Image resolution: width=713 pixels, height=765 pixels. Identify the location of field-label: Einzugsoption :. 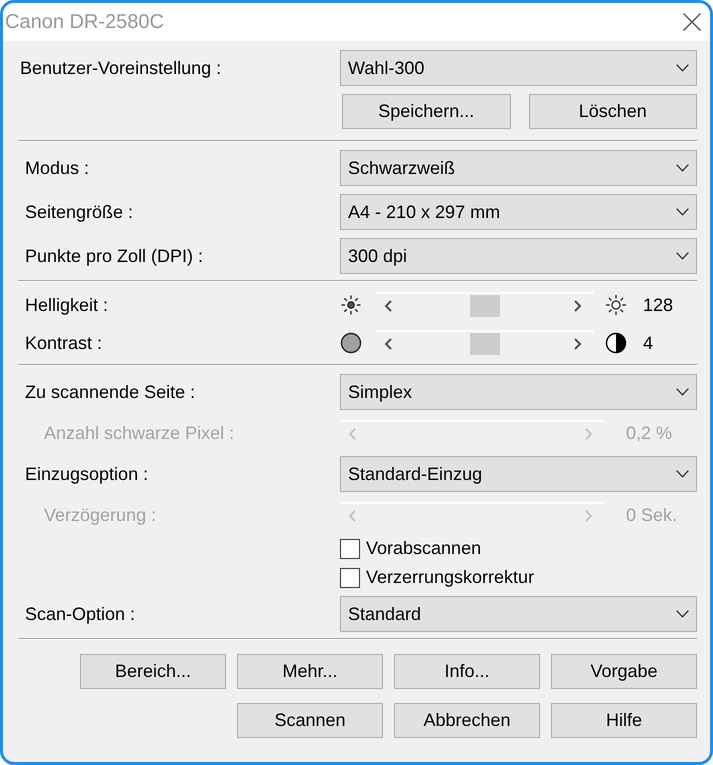
(87, 474).